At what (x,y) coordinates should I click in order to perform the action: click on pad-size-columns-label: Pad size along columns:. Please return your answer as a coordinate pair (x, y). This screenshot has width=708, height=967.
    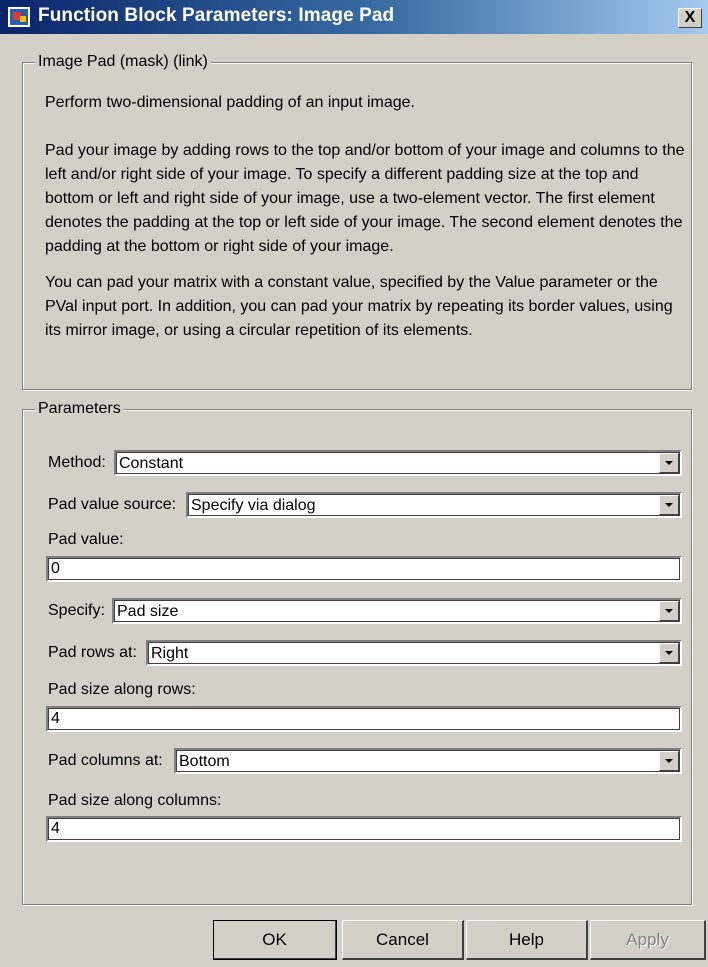
    Looking at the image, I should click on (135, 800).